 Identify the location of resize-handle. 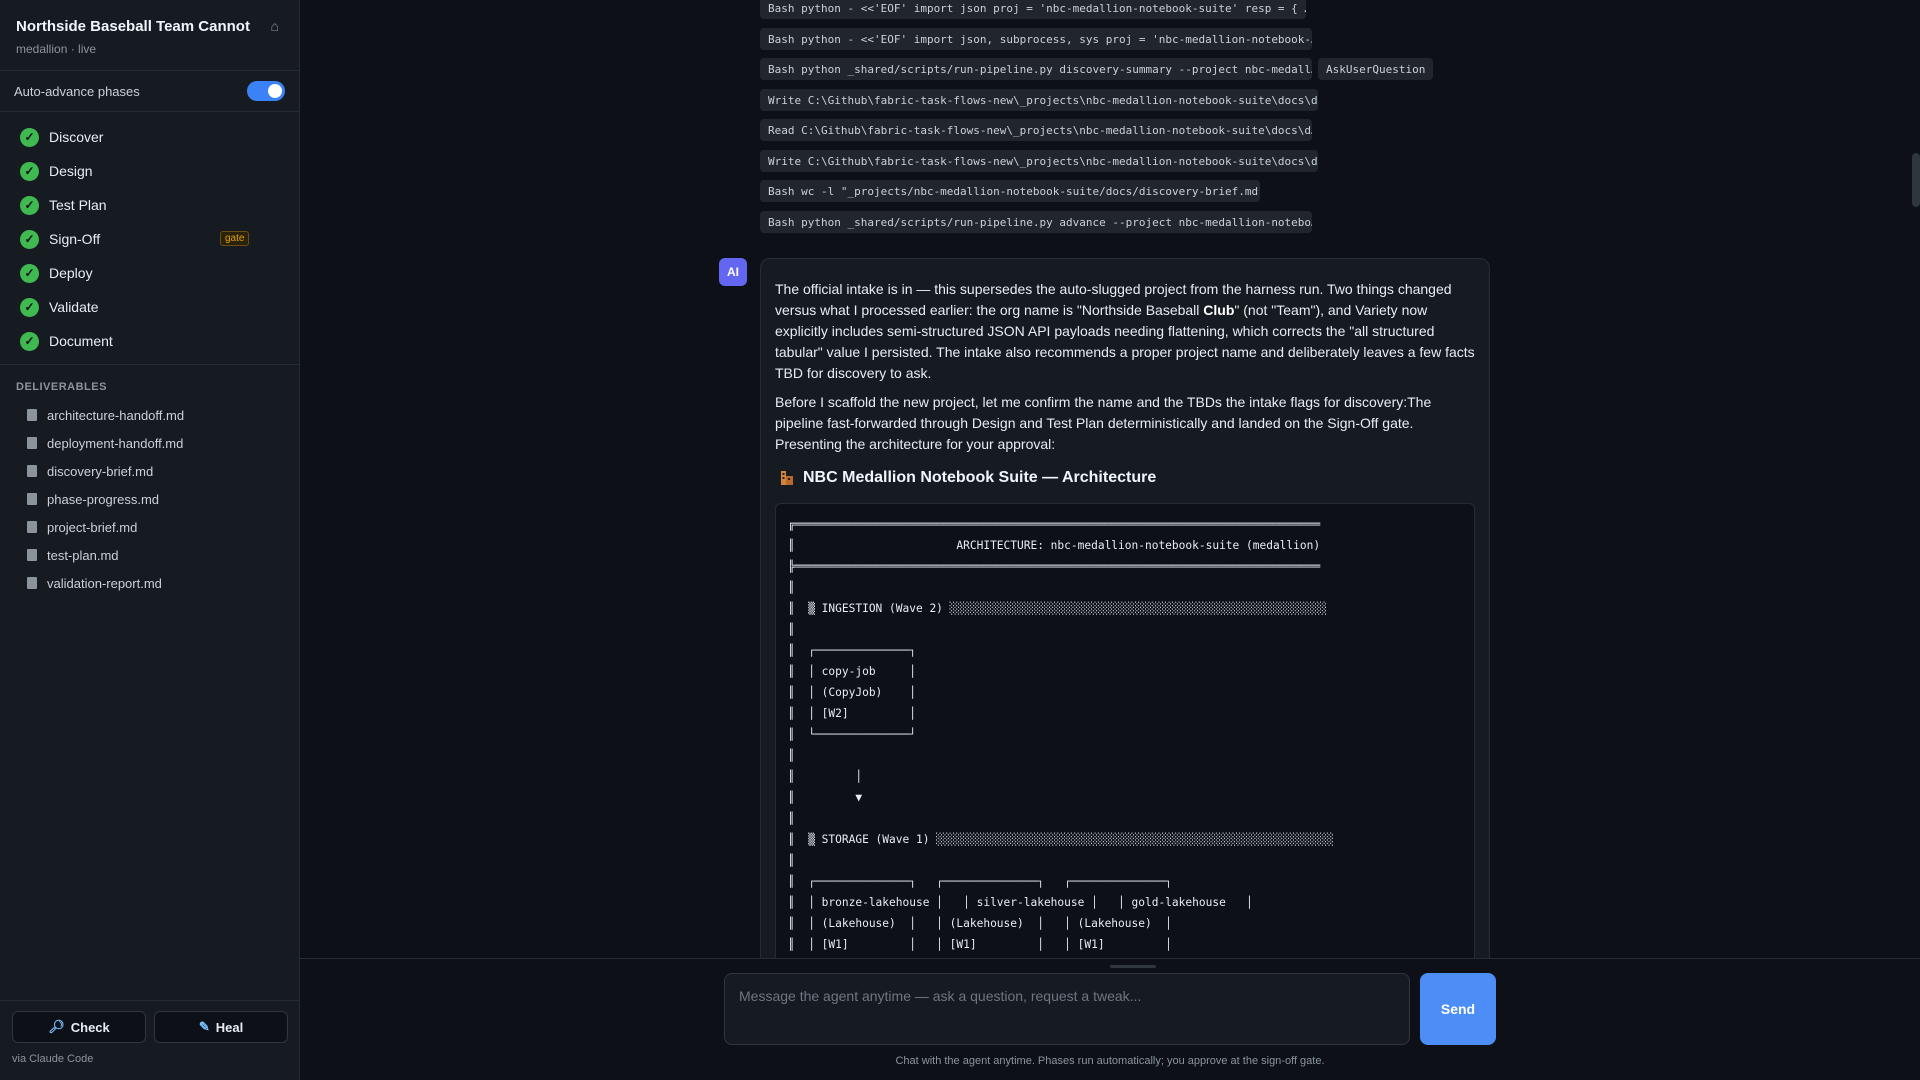
(1133, 966).